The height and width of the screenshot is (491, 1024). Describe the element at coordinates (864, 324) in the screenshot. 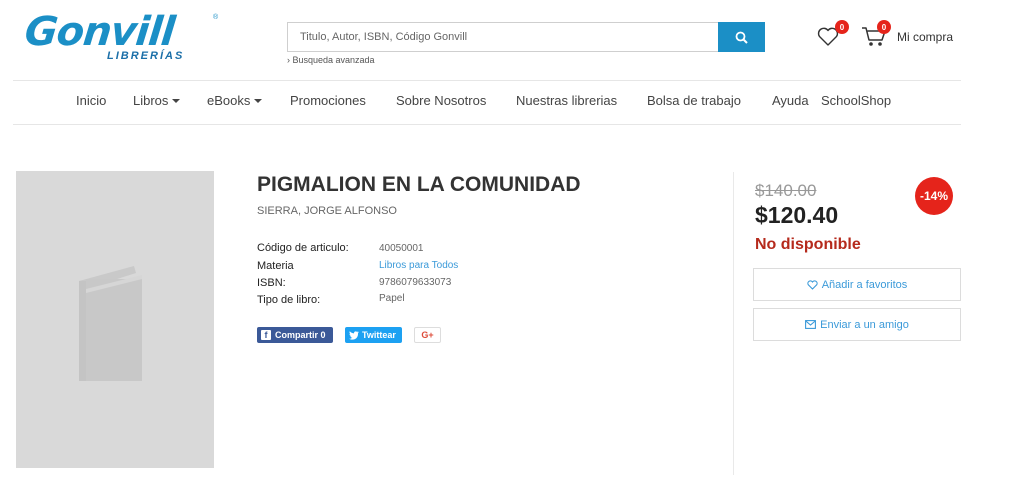

I see `send-to-friend-label: Enviar a un amigo` at that location.